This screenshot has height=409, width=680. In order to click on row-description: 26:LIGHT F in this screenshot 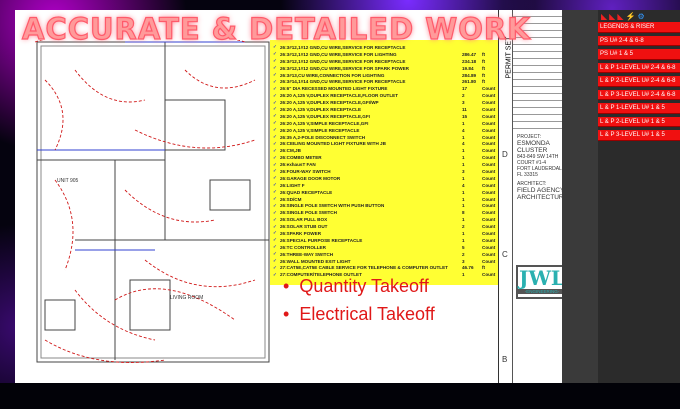, I will do `click(292, 185)`.